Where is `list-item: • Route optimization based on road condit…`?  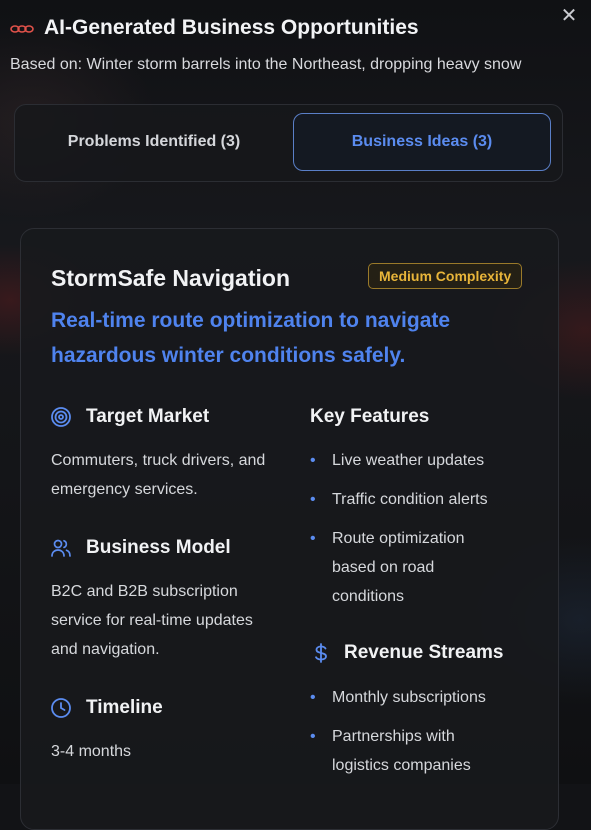 list-item: • Route optimization based on road condit… is located at coordinates (401, 567).